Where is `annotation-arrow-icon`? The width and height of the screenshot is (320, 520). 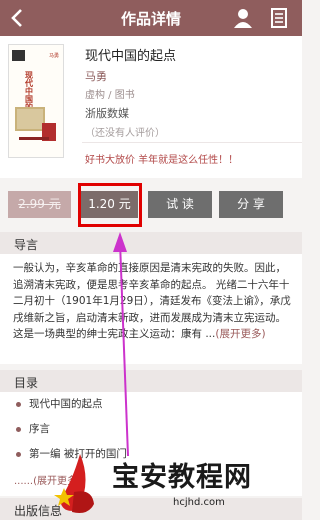 annotation-arrow-icon is located at coordinates (121, 344).